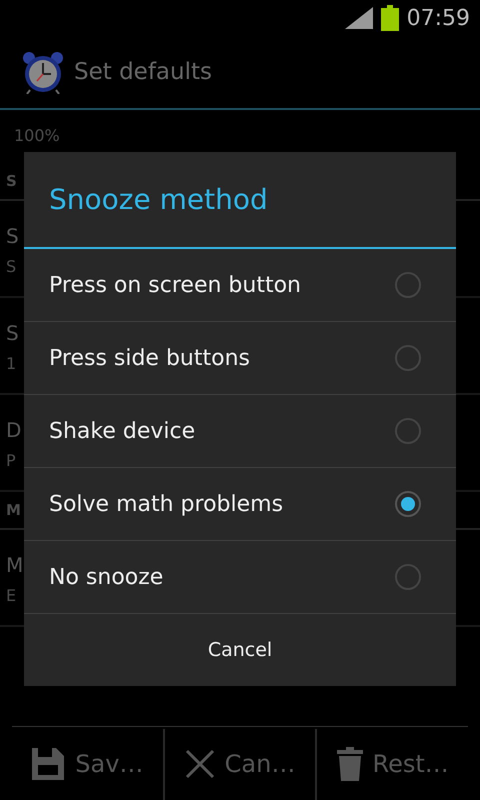  What do you see at coordinates (11, 266) in the screenshot?
I see `setting-summary: S` at bounding box center [11, 266].